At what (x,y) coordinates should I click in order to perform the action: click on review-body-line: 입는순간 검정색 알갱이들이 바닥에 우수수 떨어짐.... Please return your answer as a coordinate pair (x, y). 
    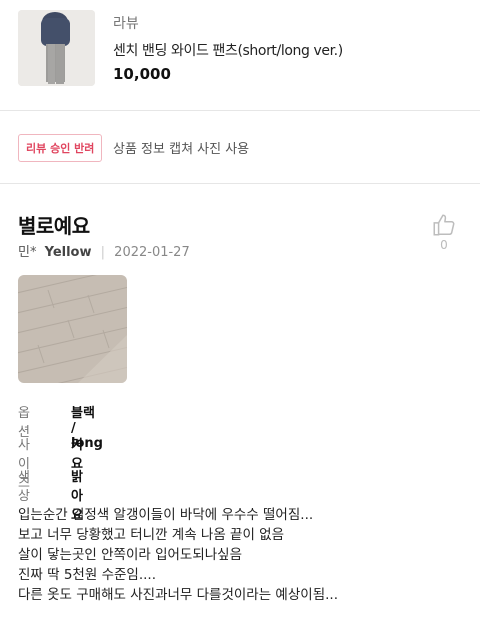
    Looking at the image, I should click on (166, 515).